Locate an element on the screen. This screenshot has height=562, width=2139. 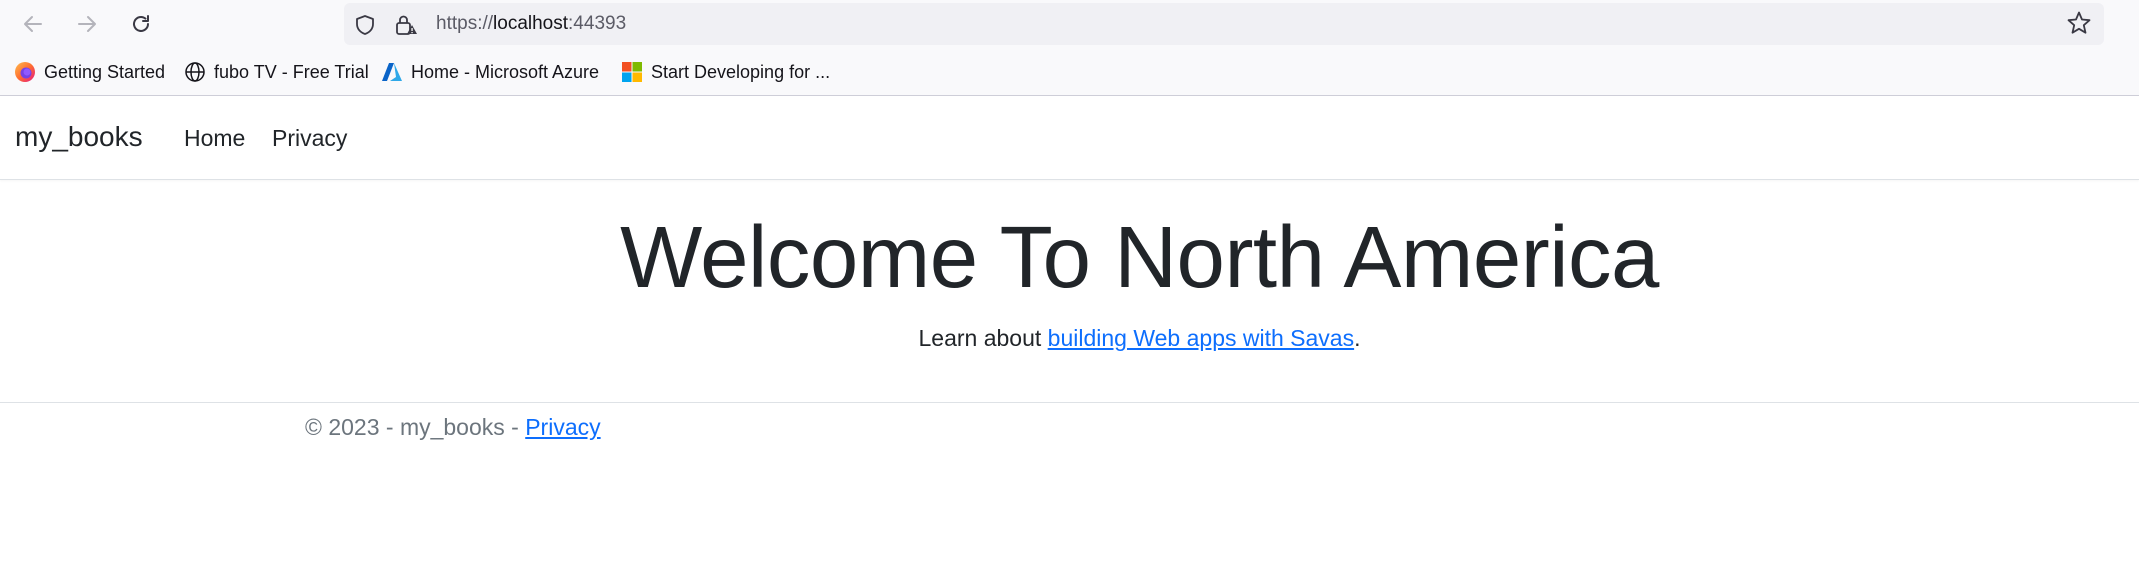
footer-copyright: © 2023 - my_books - is located at coordinates (415, 427).